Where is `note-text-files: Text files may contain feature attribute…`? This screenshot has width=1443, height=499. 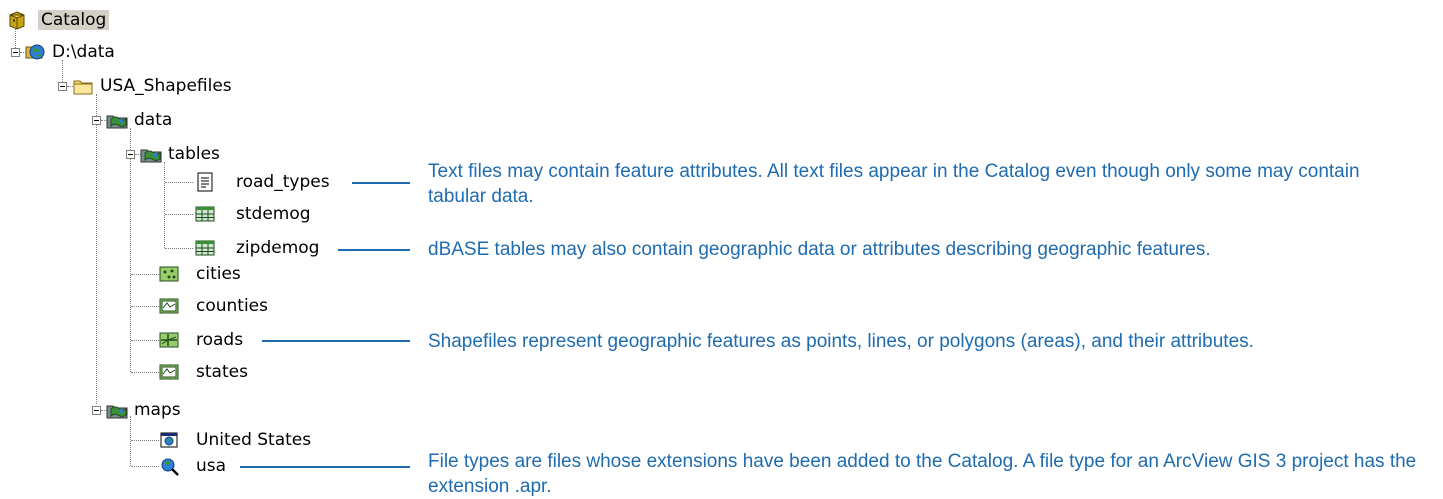
note-text-files: Text files may contain feature attribute… is located at coordinates (894, 184).